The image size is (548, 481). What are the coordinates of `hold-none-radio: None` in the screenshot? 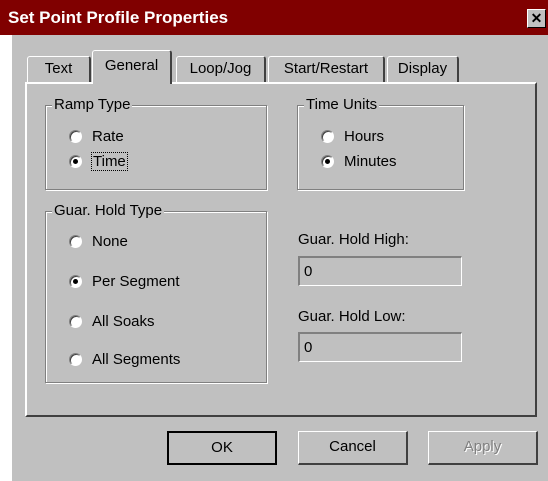 It's located at (98, 241).